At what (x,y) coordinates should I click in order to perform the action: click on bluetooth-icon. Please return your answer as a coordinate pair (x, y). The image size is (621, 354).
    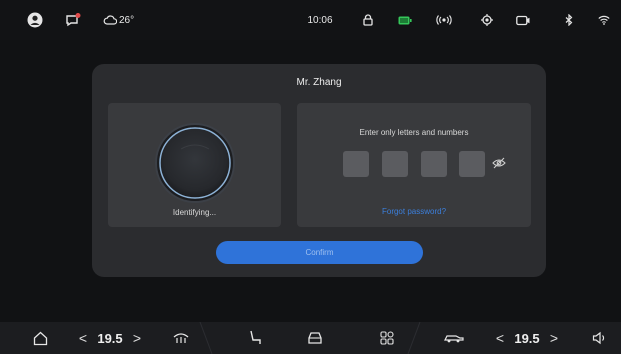
    Looking at the image, I should click on (569, 20).